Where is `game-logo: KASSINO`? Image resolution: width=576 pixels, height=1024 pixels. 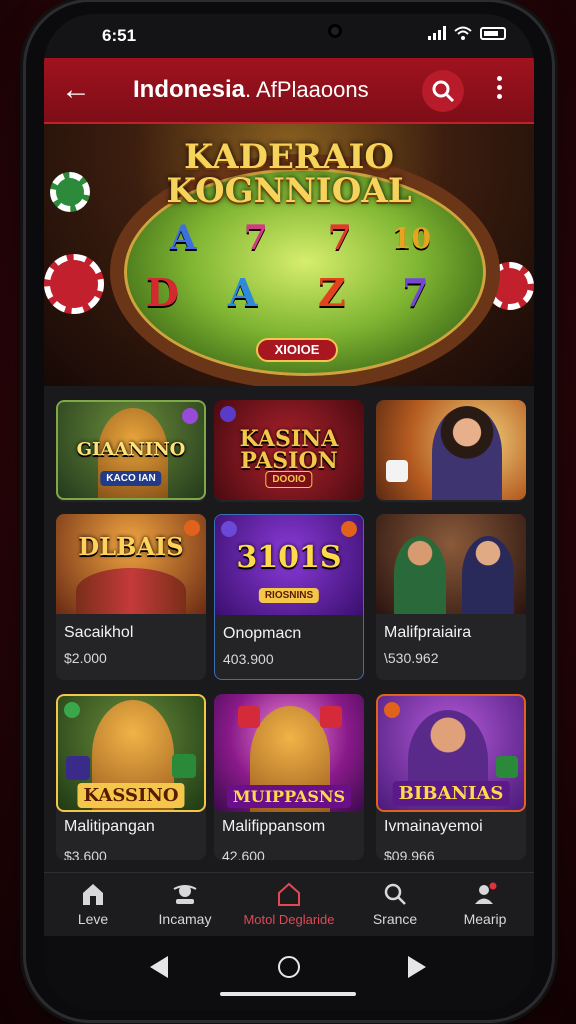
game-logo: KASSINO is located at coordinates (131, 795).